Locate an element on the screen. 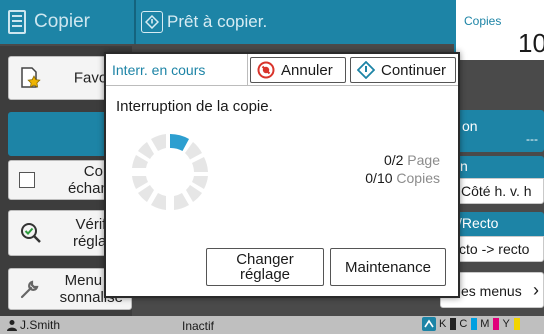 The image size is (544, 334). user-icon is located at coordinates (12, 325).